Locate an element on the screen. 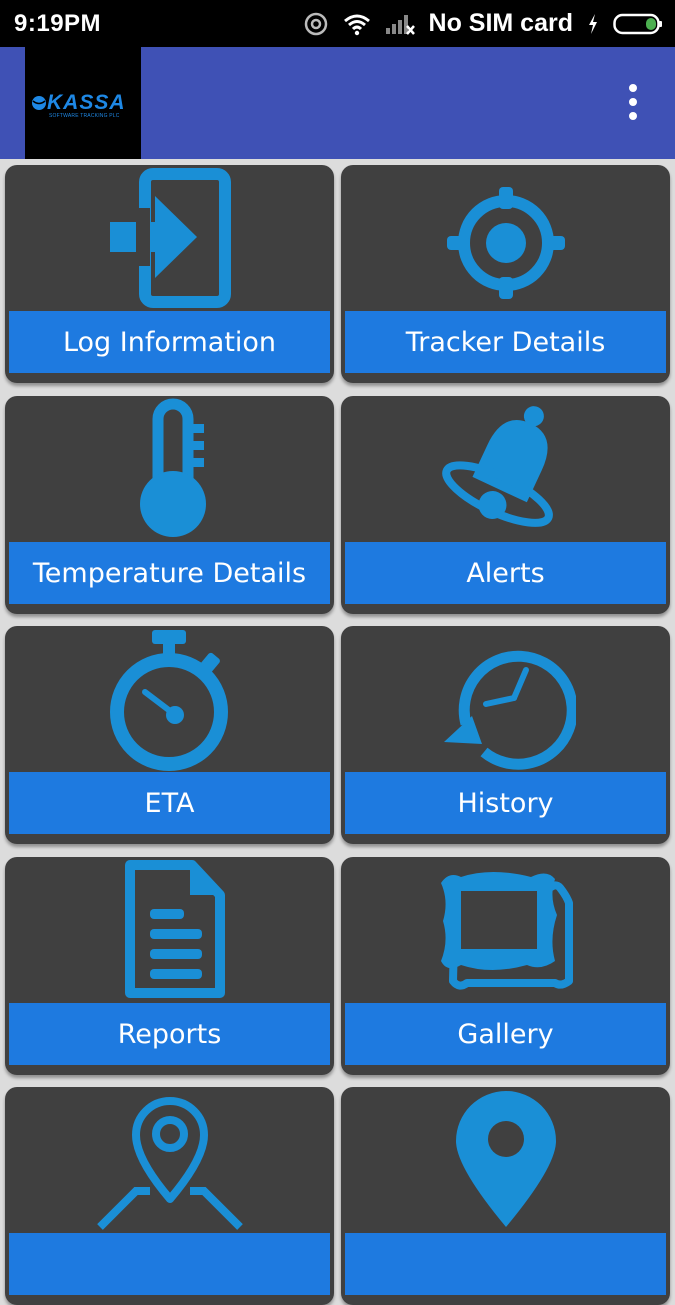  wifi-icon is located at coordinates (357, 24).